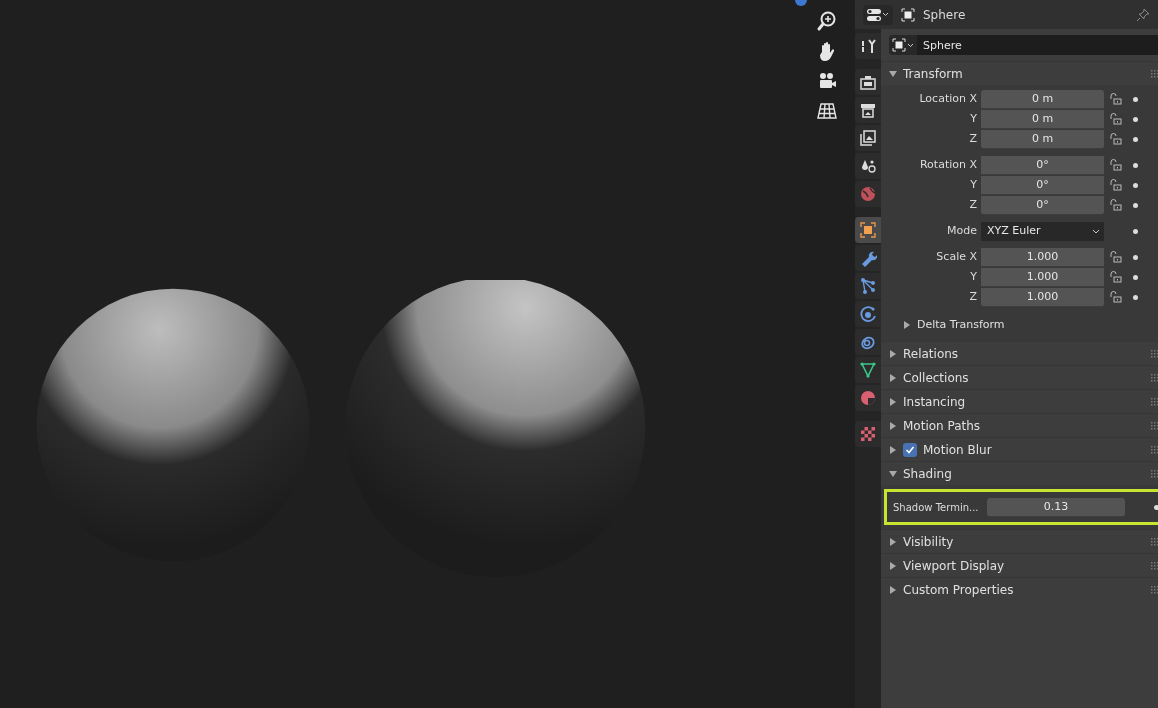 Image resolution: width=1158 pixels, height=708 pixels. I want to click on images-icon, so click(868, 138).